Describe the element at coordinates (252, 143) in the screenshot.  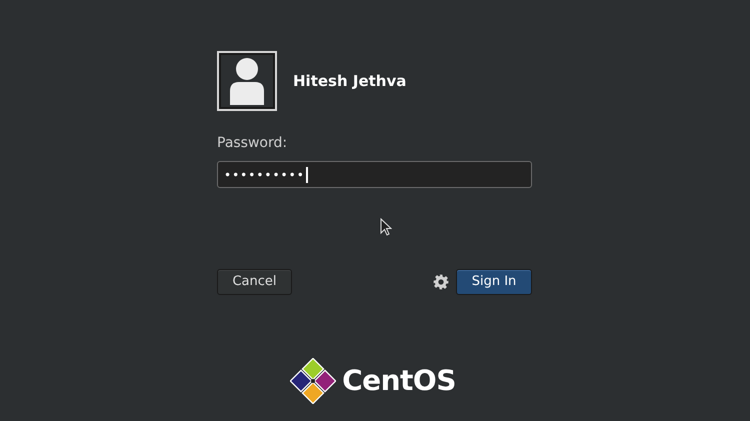
I see `password-label: Password:` at that location.